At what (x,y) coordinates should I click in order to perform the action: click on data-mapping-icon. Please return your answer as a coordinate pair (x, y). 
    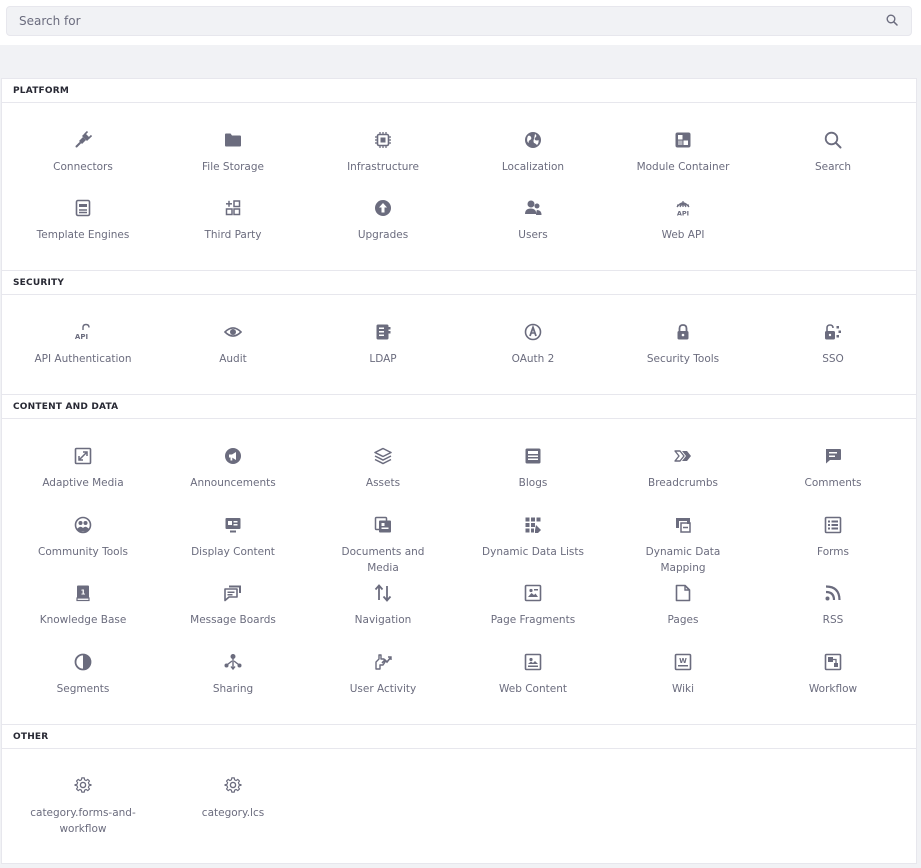
    Looking at the image, I should click on (683, 525).